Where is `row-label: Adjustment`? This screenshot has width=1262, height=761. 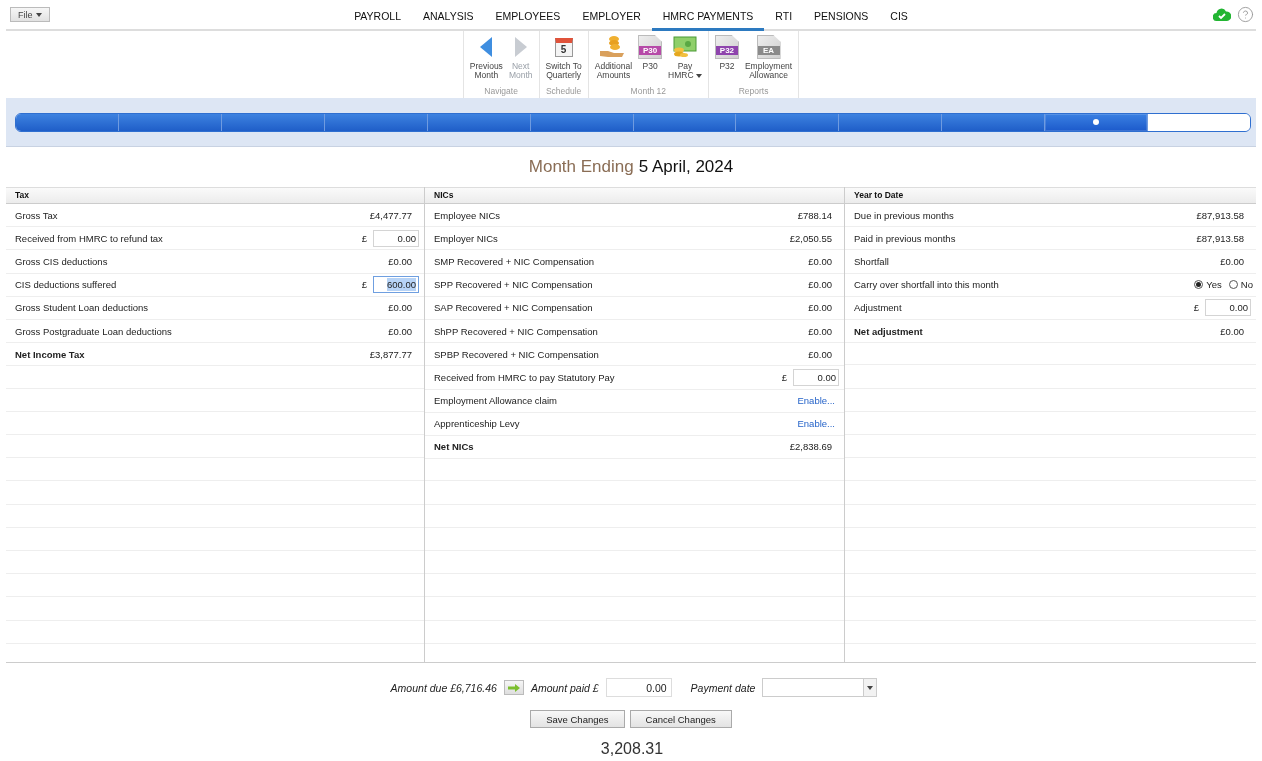
row-label: Adjustment is located at coordinates (878, 308).